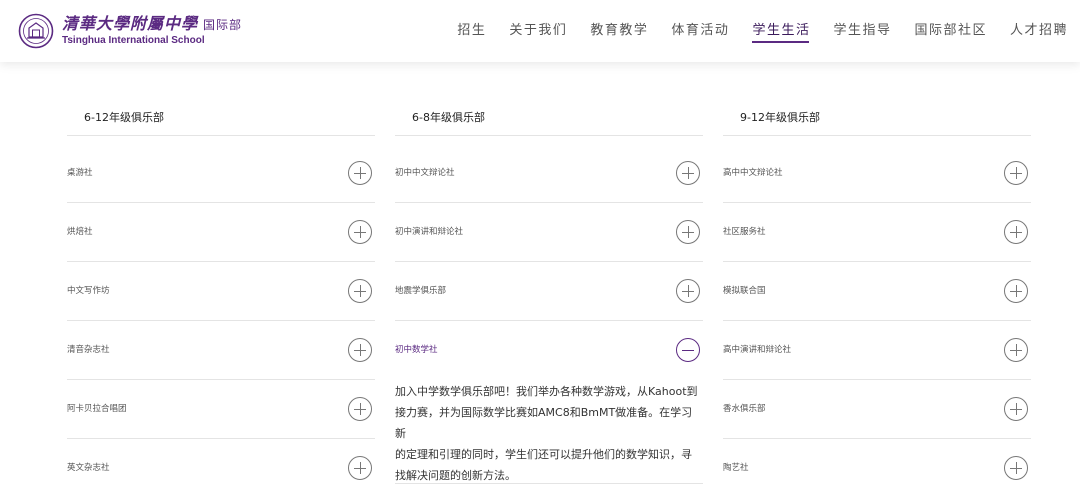 The width and height of the screenshot is (1080, 484). Describe the element at coordinates (744, 409) in the screenshot. I see `club-name: 香水俱乐部` at that location.